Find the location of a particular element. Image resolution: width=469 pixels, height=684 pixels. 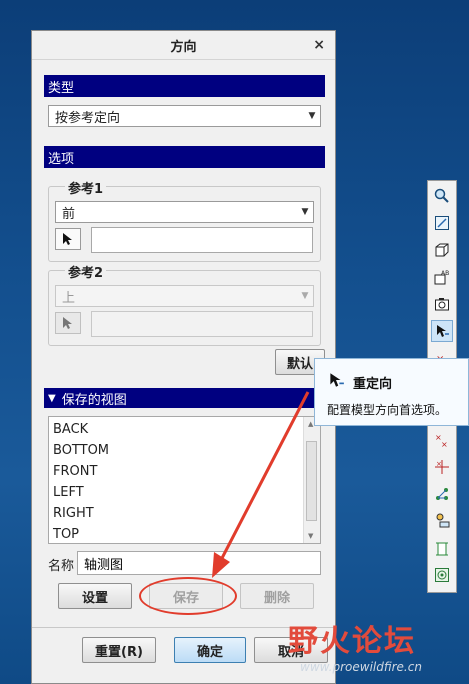

watermark-brand: 野火论坛 is located at coordinates (352, 641).